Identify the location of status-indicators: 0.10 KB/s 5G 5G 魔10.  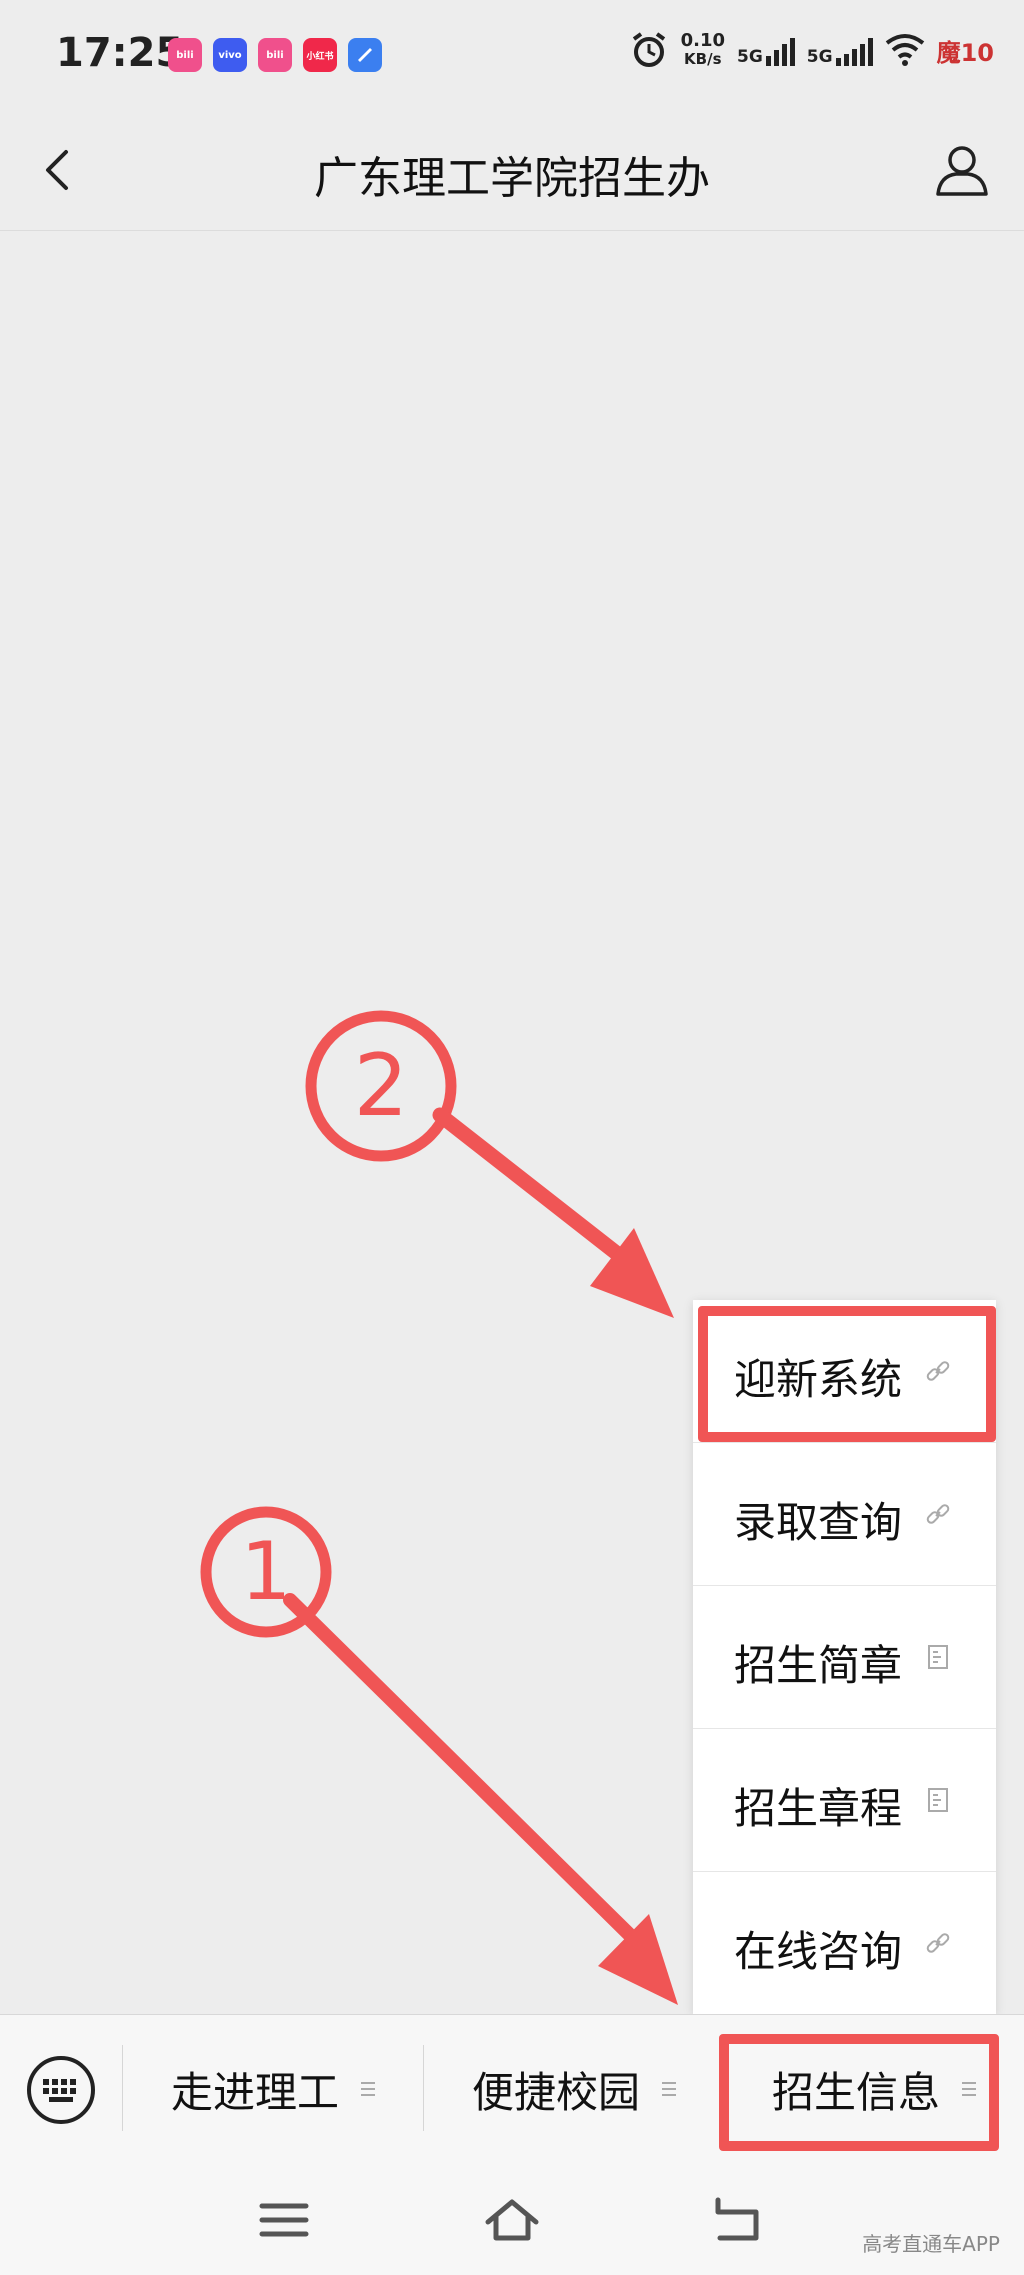
(811, 50).